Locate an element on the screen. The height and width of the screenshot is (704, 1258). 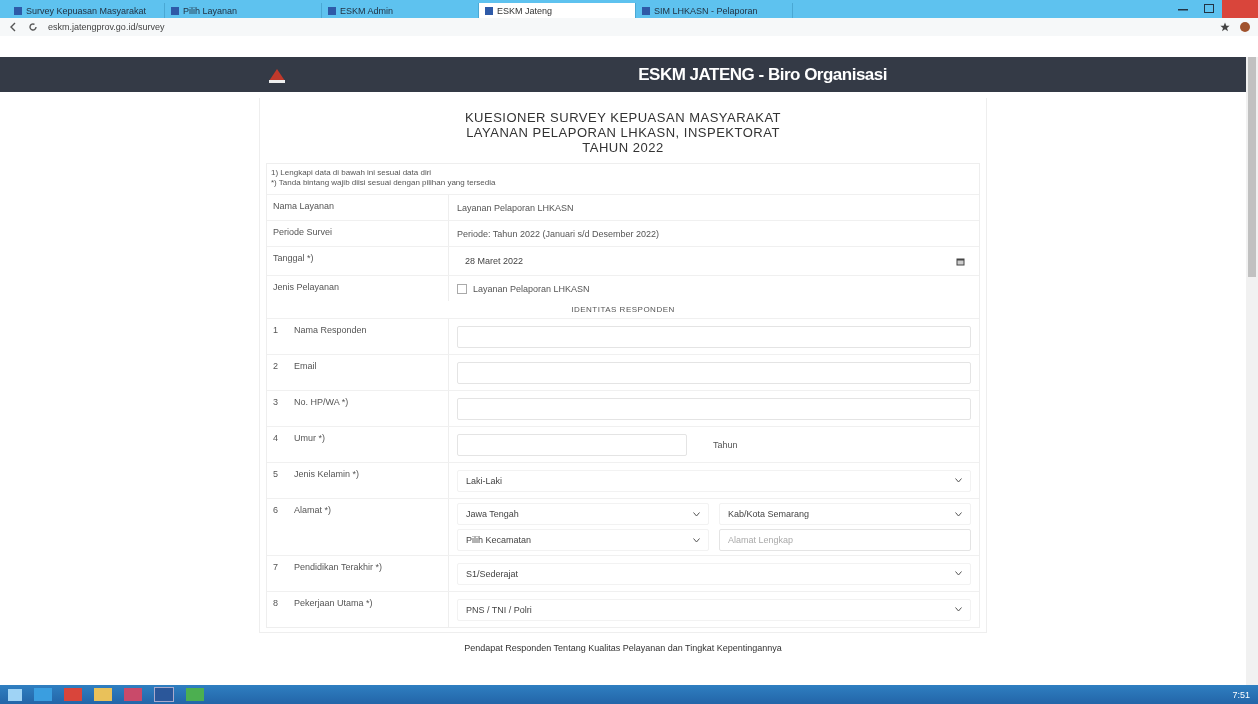
field-label: Pendidikan Terakhir *) is located at coordinates (338, 568).